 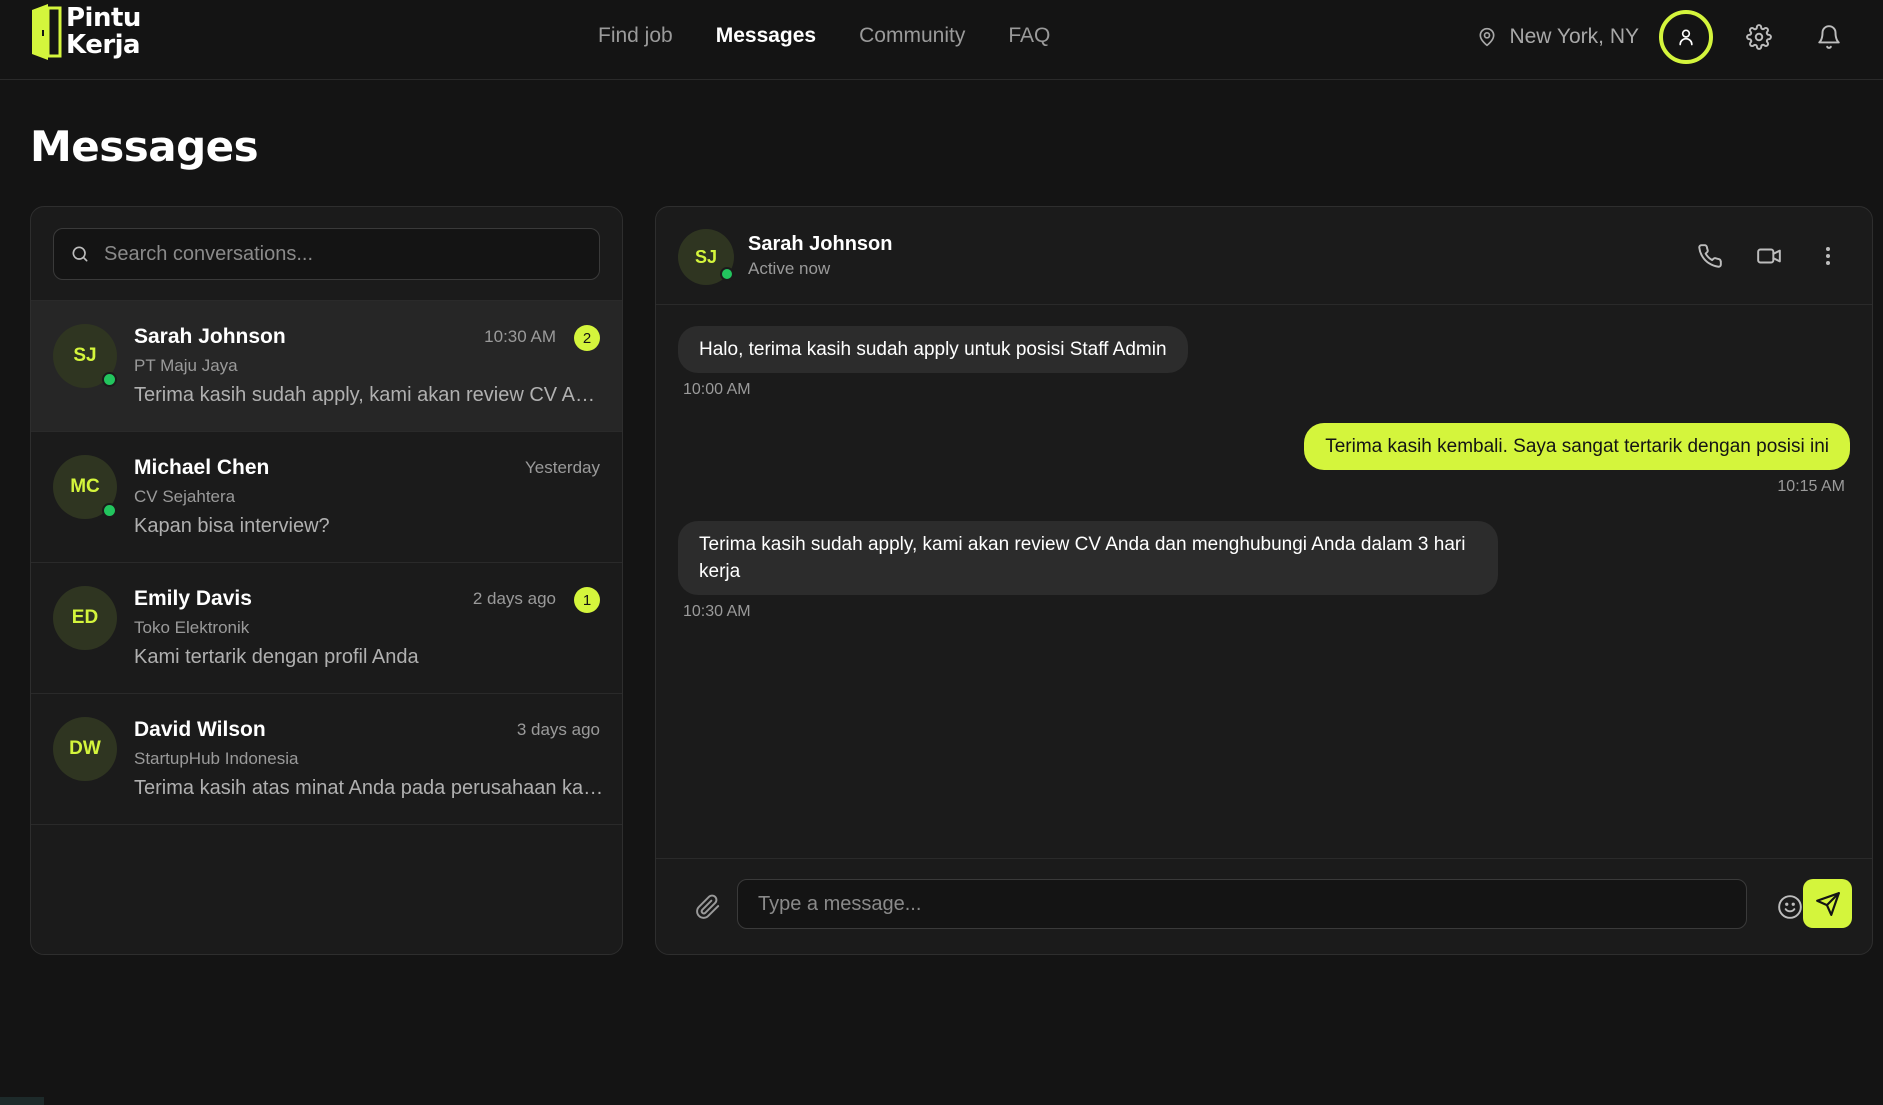 I want to click on paperclip-icon, so click(x=708, y=906).